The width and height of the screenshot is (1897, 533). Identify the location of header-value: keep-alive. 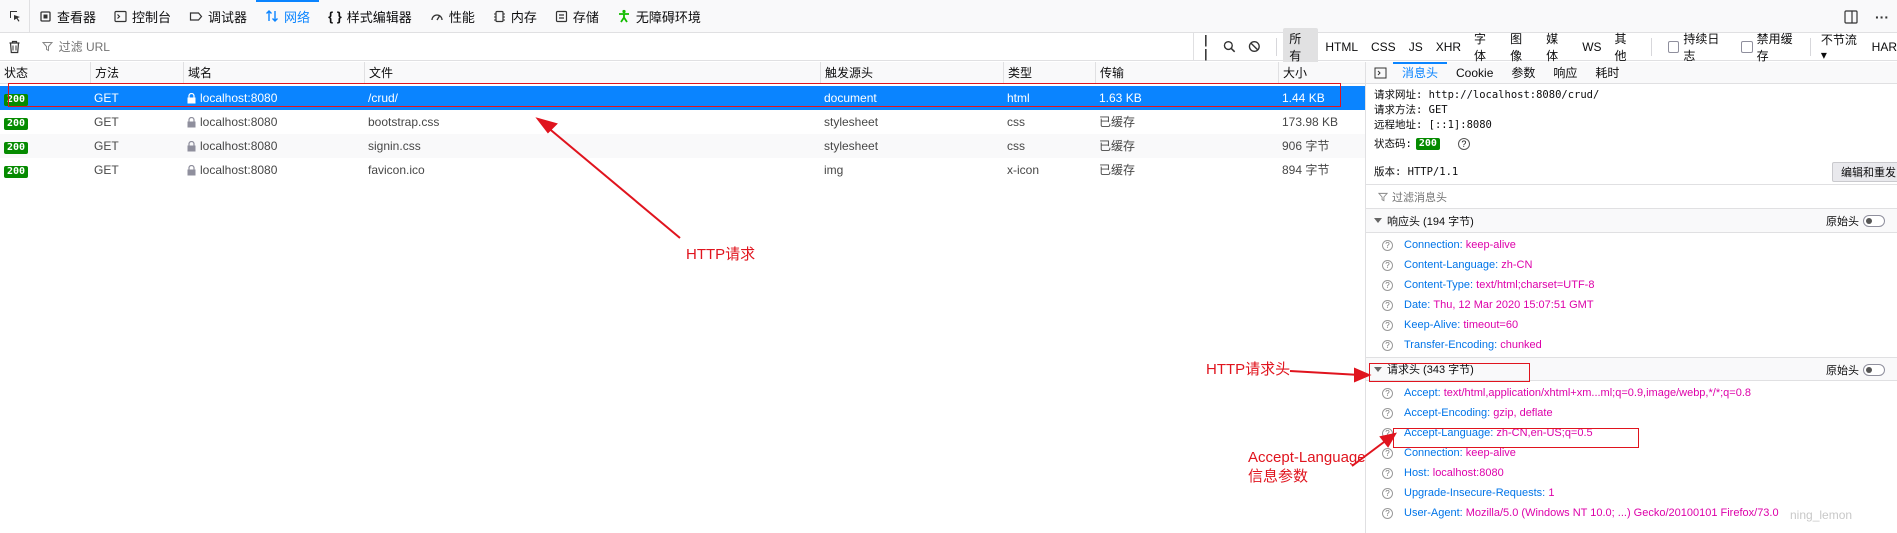
(1490, 453).